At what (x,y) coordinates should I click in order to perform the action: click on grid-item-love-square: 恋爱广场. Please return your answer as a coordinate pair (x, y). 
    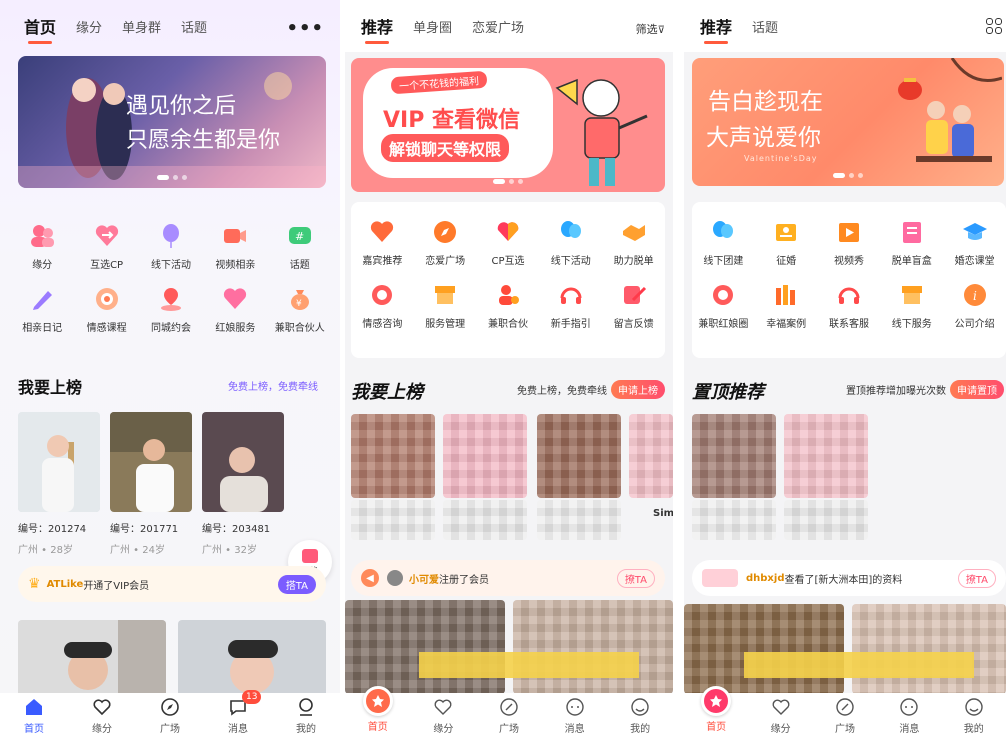
    Looking at the image, I should click on (445, 242).